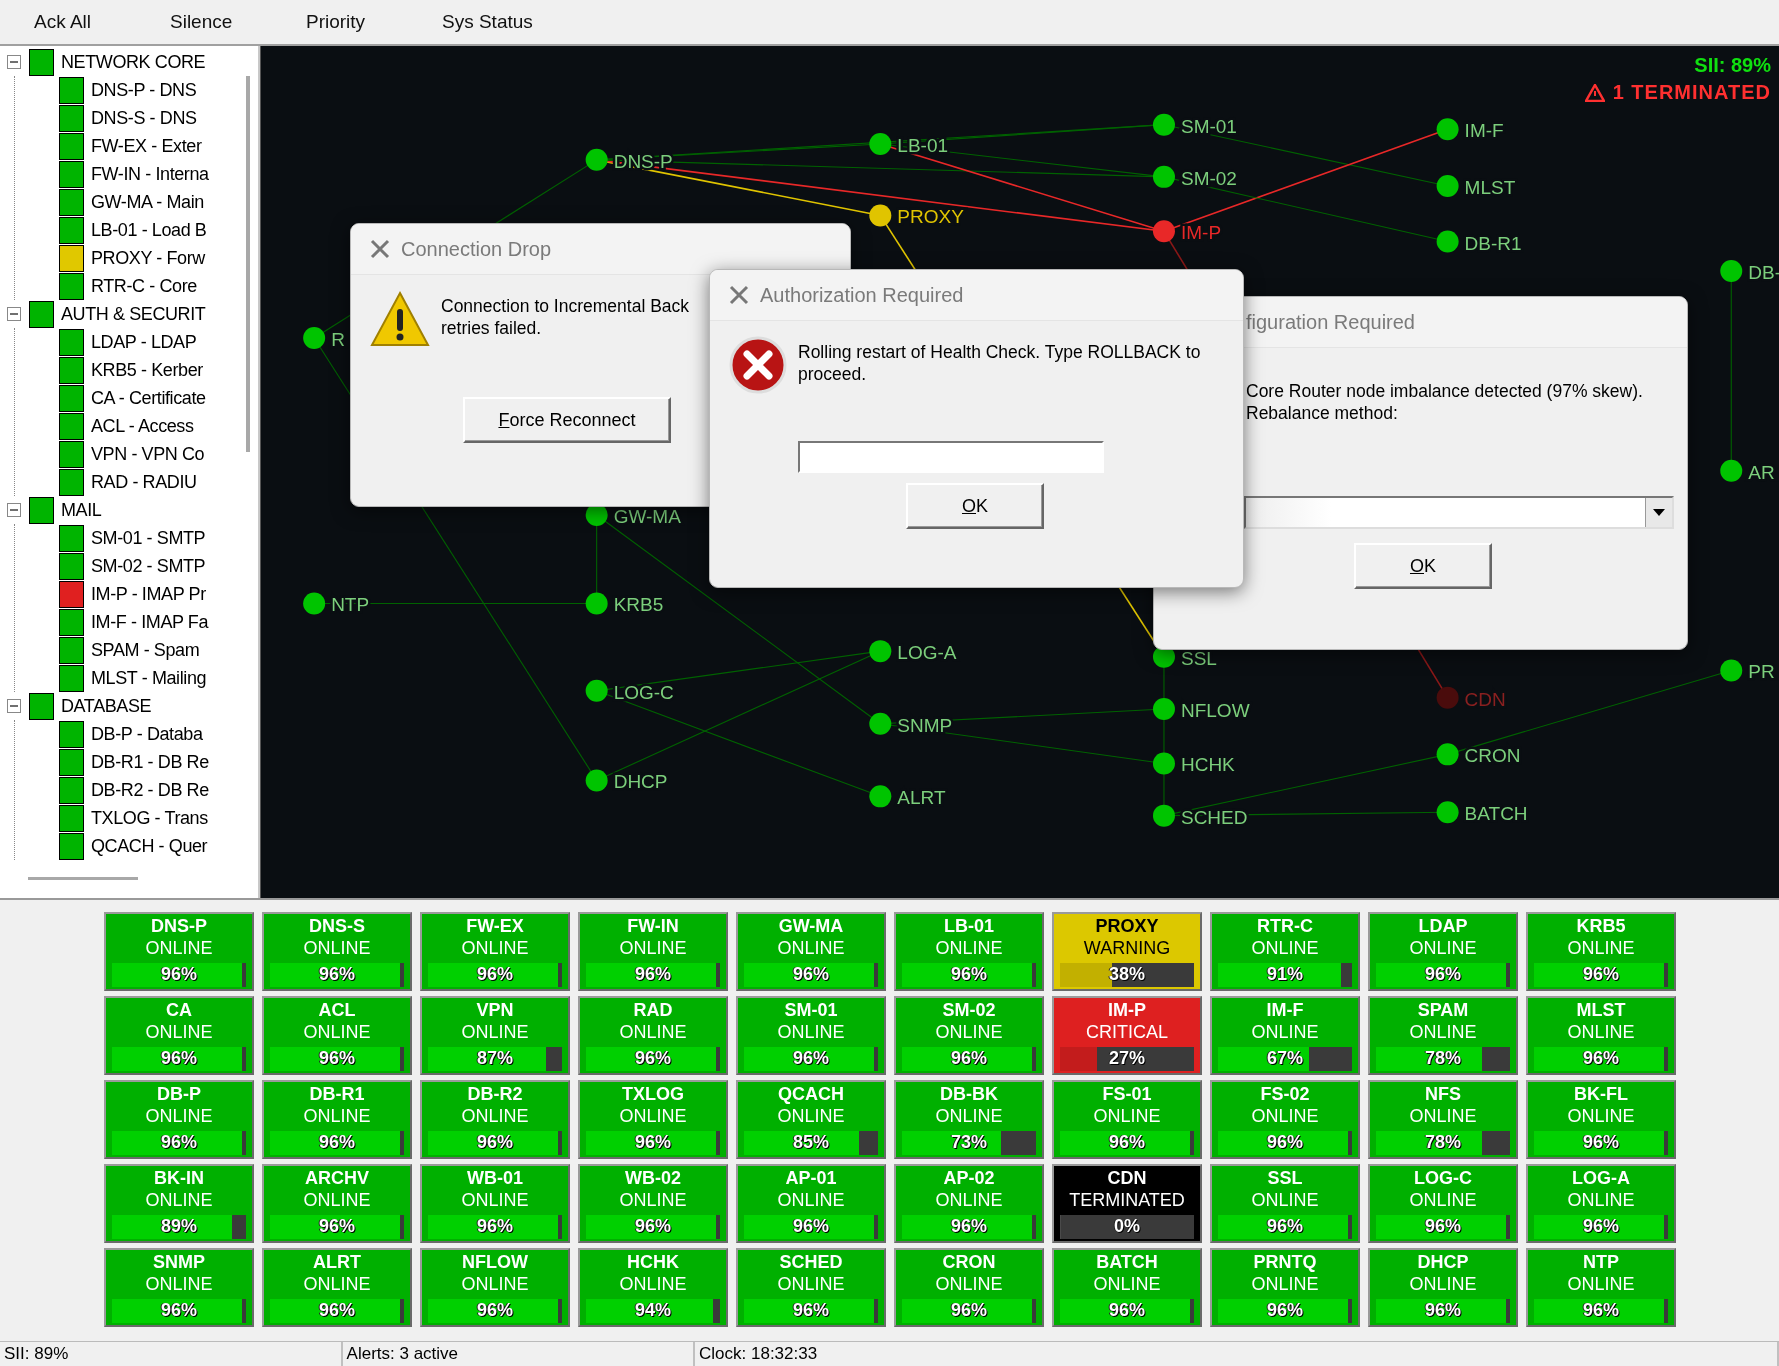  Describe the element at coordinates (179, 1203) in the screenshot. I see `status-tile: BK-IN ONLINE 89%` at that location.